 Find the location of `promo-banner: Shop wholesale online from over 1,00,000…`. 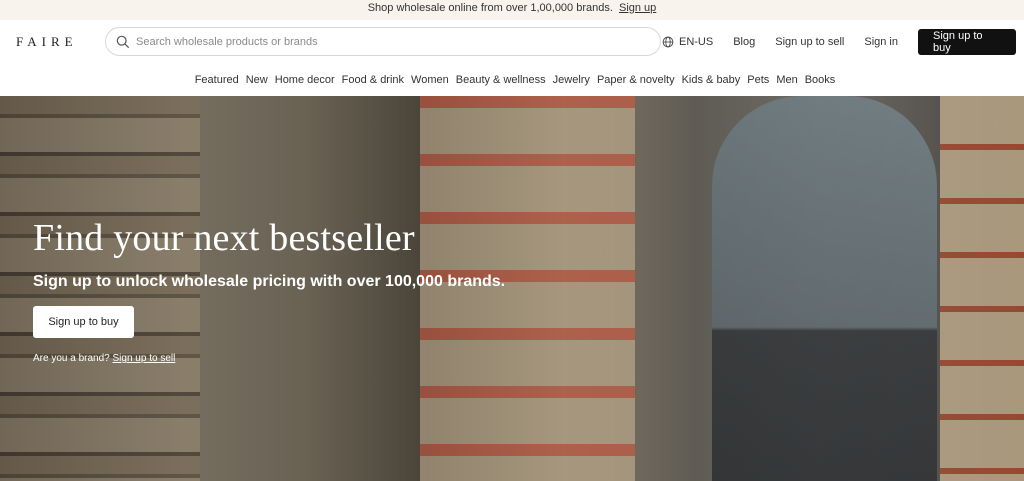

promo-banner: Shop wholesale online from over 1,00,000… is located at coordinates (512, 10).